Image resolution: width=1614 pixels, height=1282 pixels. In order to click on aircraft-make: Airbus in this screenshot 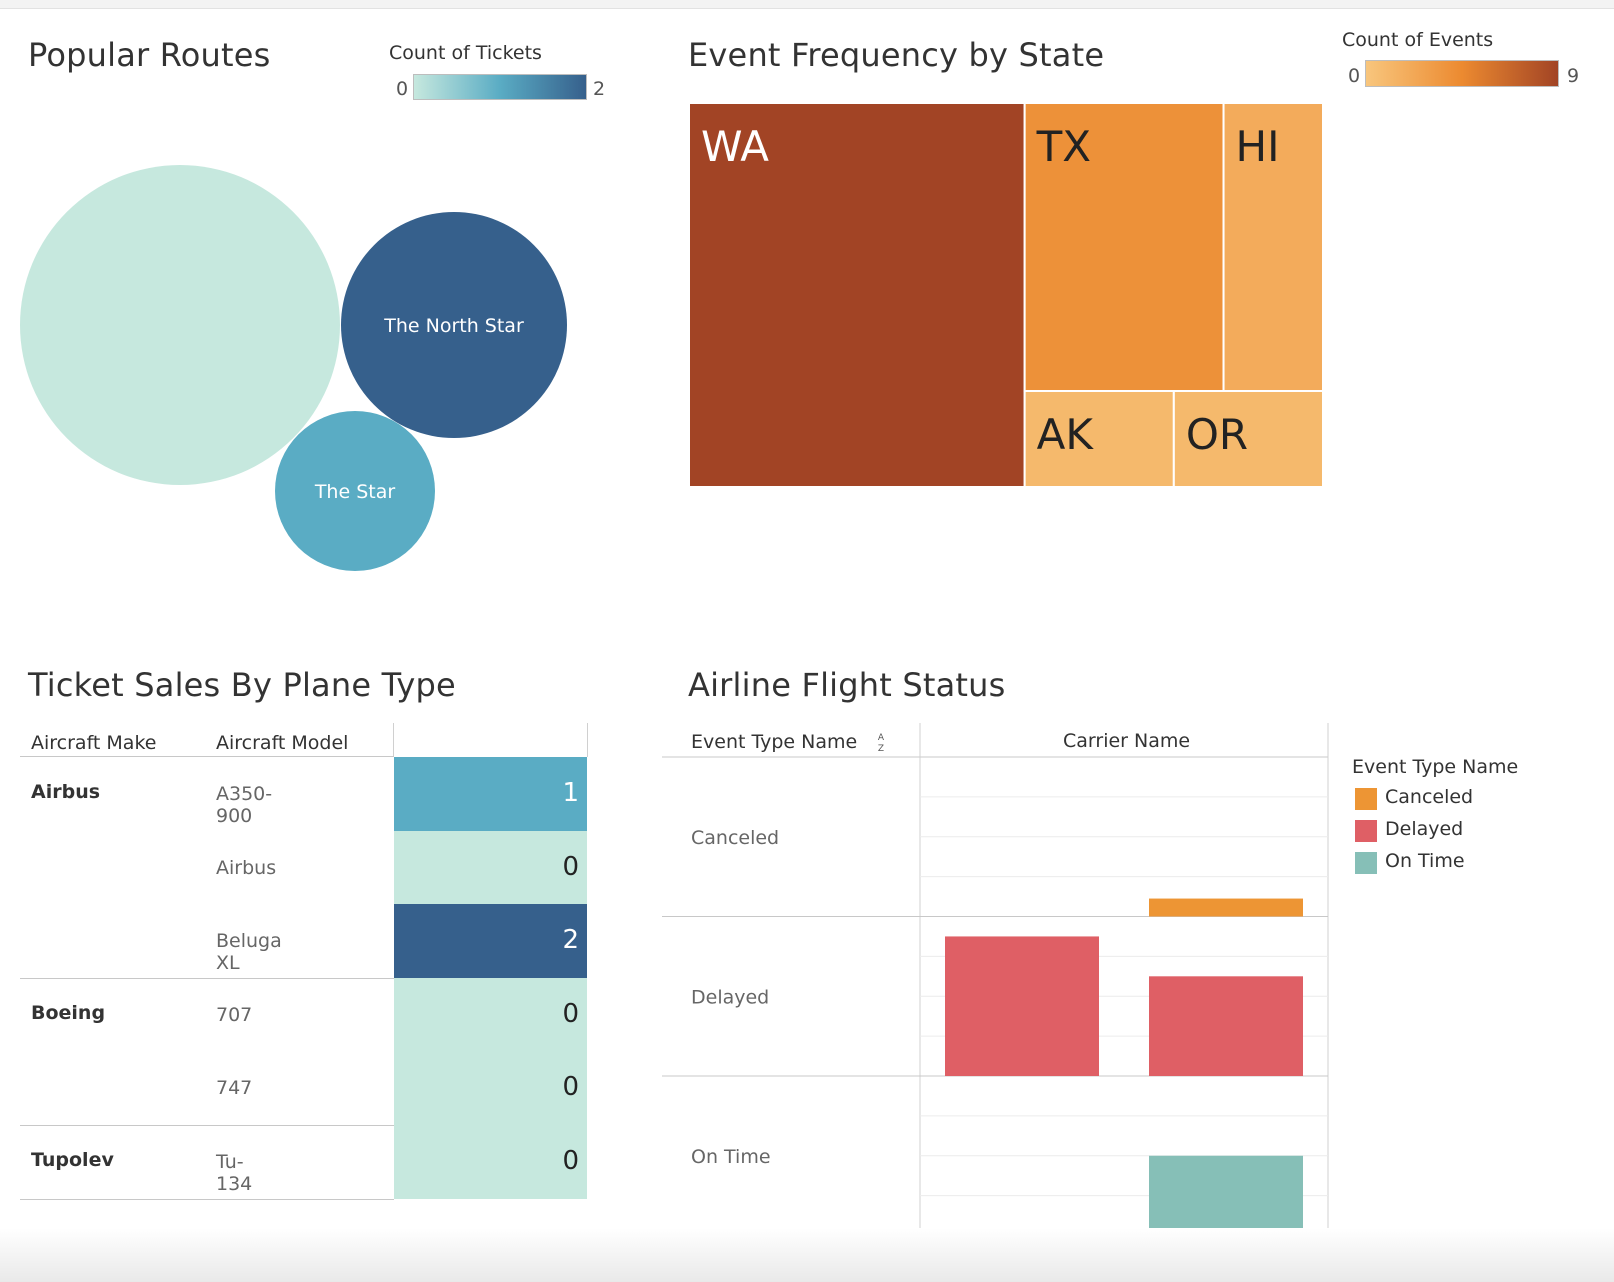, I will do `click(66, 792)`.